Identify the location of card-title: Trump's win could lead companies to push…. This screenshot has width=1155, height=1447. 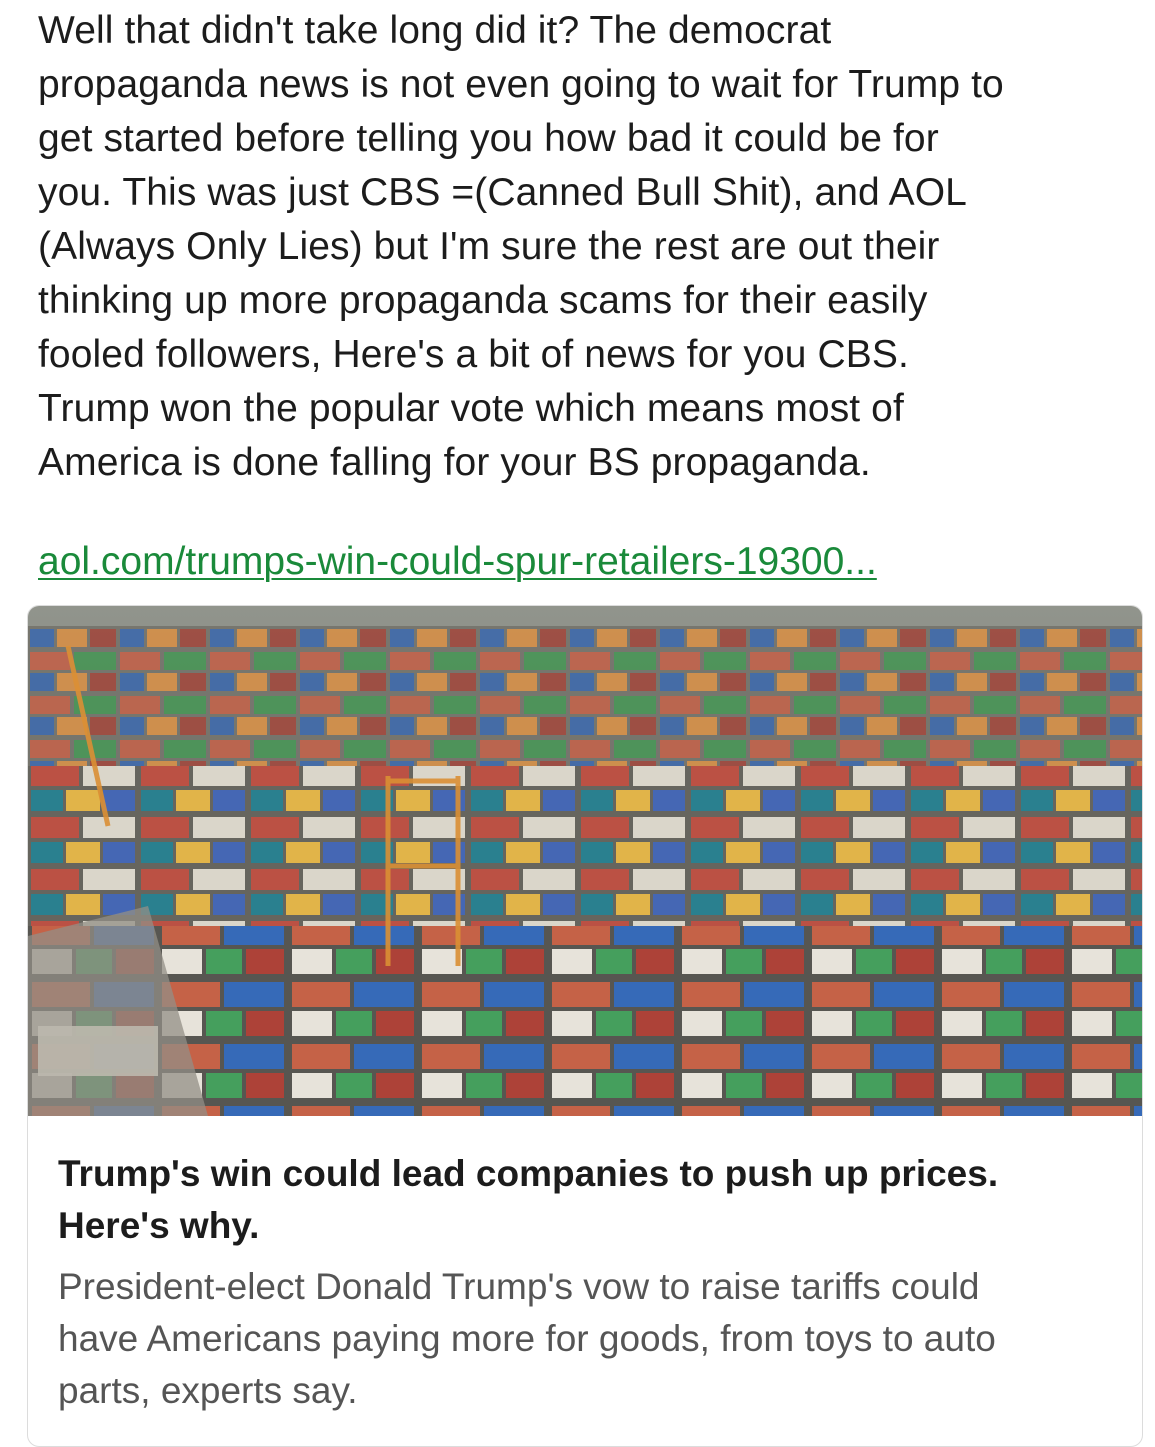
(588, 1200).